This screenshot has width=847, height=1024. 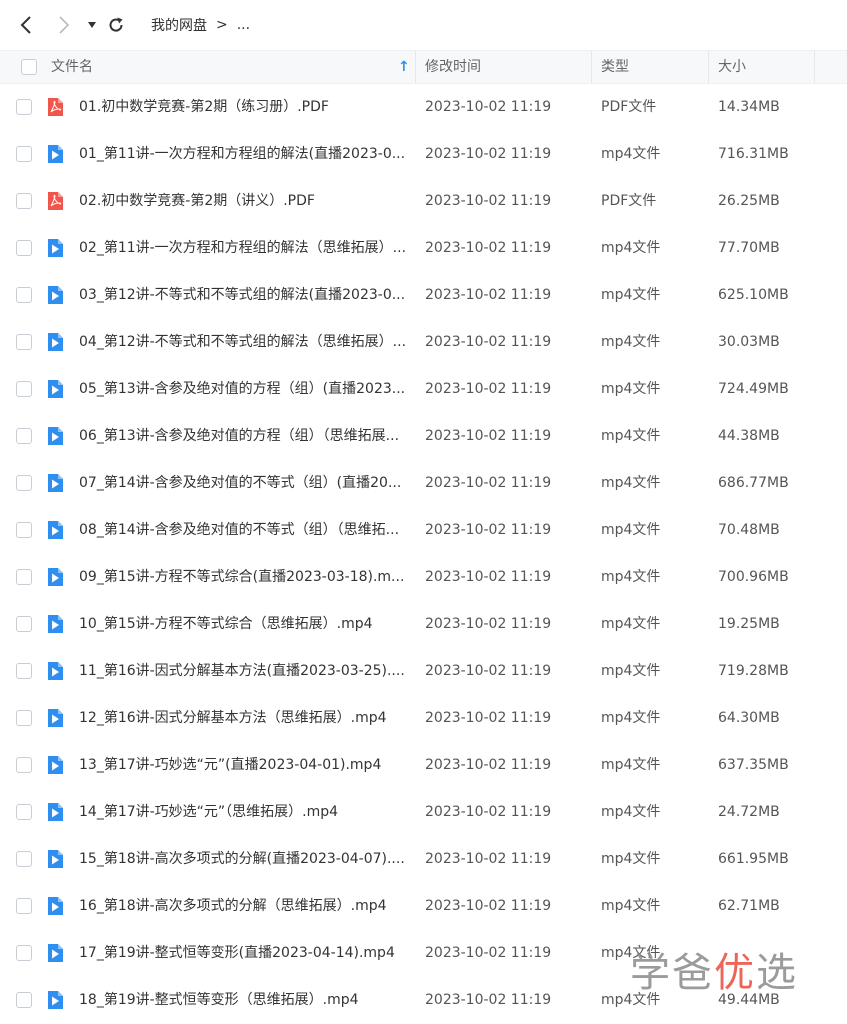 What do you see at coordinates (753, 765) in the screenshot?
I see `file-size: 637.35MB` at bounding box center [753, 765].